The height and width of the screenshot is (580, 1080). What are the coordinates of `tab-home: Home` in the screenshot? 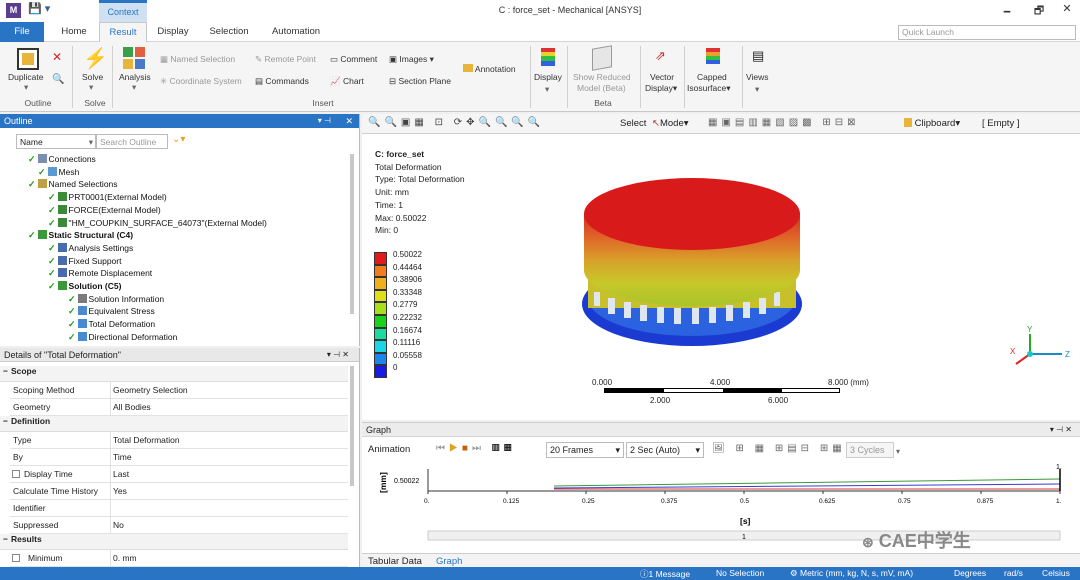 It's located at (74, 32).